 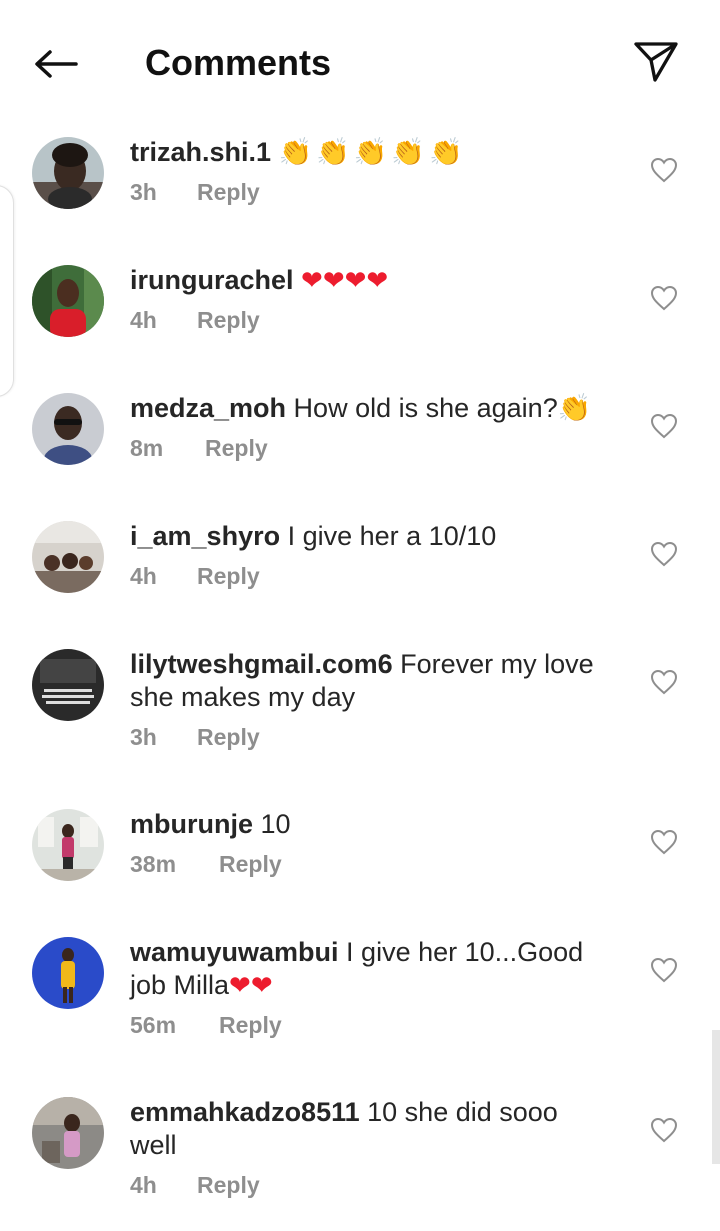 I want to click on comment-time: 8m, so click(x=147, y=448).